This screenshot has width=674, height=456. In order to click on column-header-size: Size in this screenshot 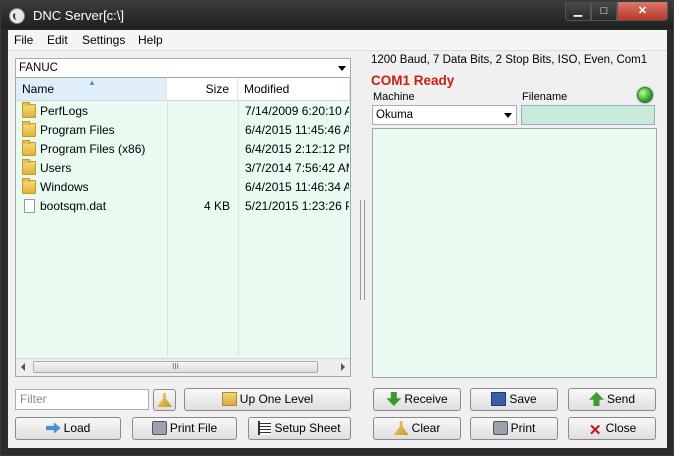, I will do `click(202, 89)`.